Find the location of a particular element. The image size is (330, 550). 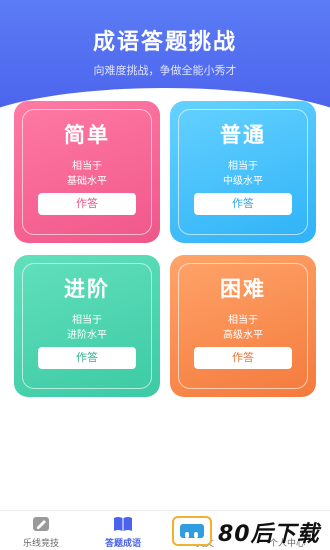

card-desc-line2: 高级水平 is located at coordinates (243, 335).